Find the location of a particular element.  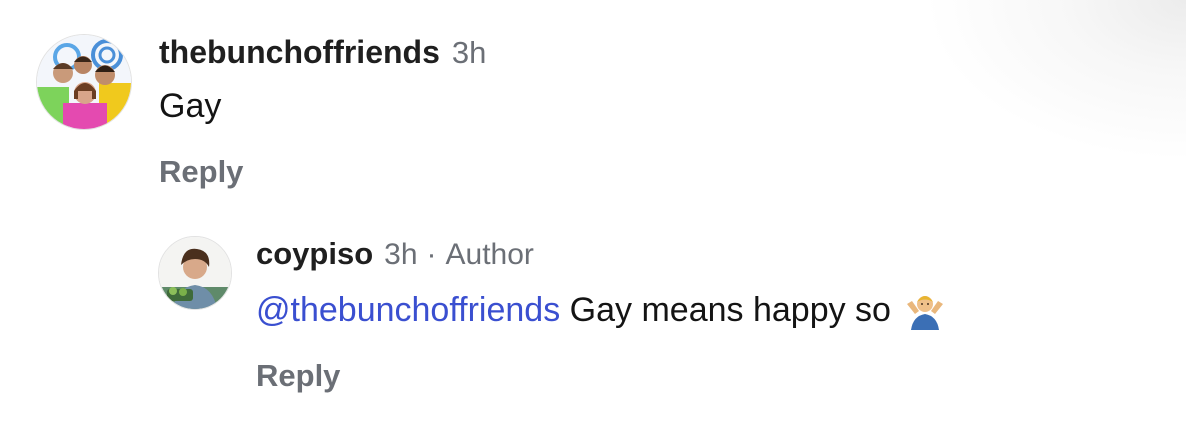

reply-timestamp: 3h is located at coordinates (401, 254).